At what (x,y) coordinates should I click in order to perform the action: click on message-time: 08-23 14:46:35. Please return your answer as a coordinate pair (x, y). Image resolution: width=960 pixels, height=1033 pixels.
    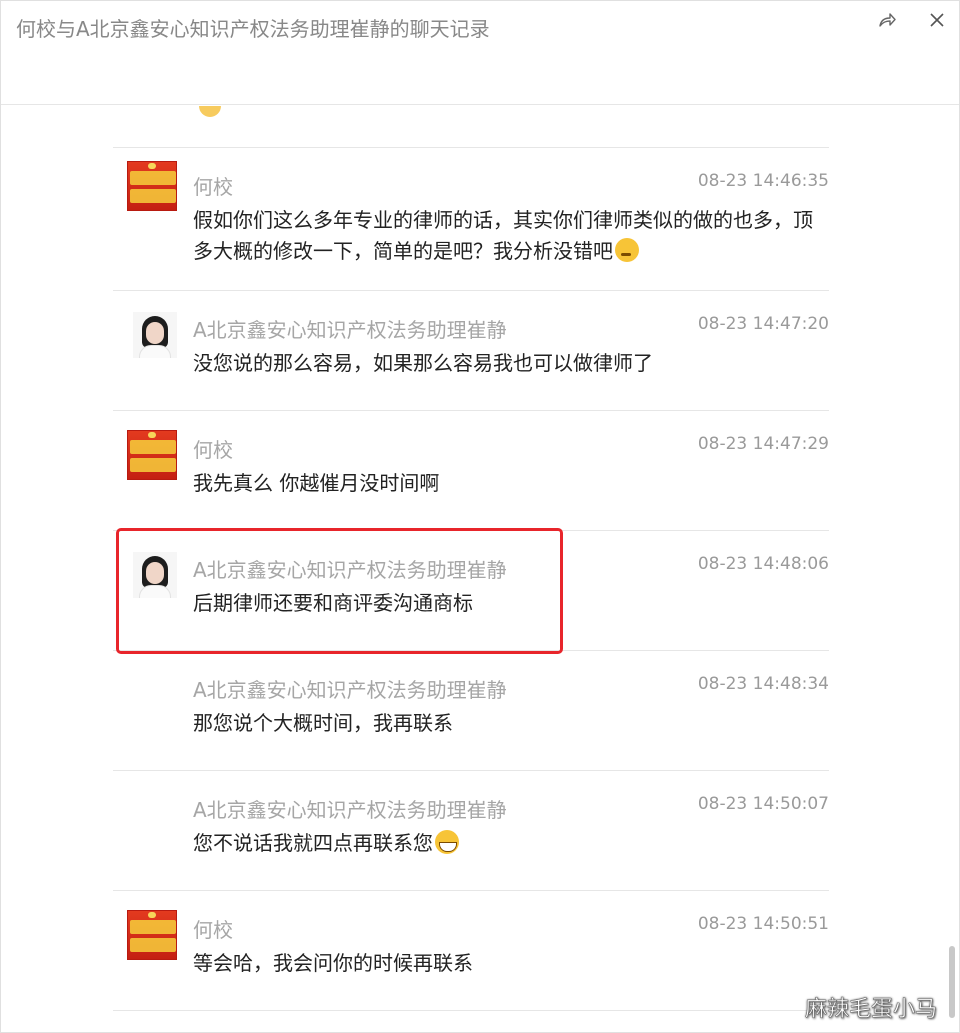
    Looking at the image, I should click on (763, 181).